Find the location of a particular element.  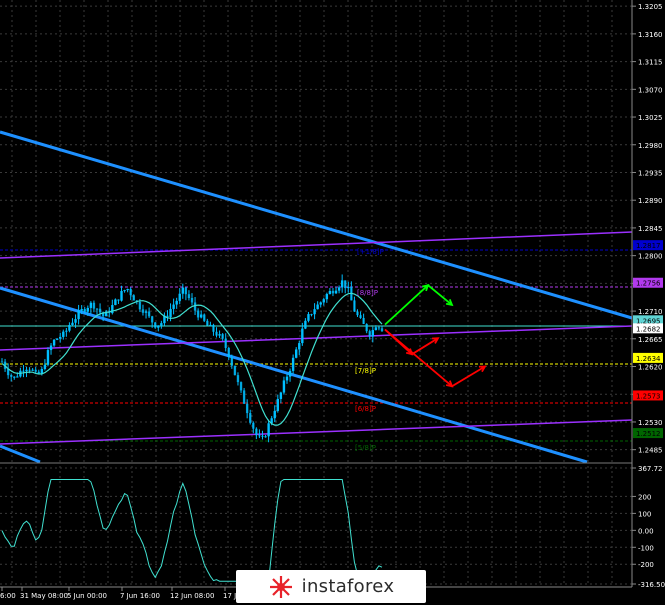

indicator-axis: 367.72 200 100 0.00 -100 -200 -316.508 is located at coordinates (648, 527).